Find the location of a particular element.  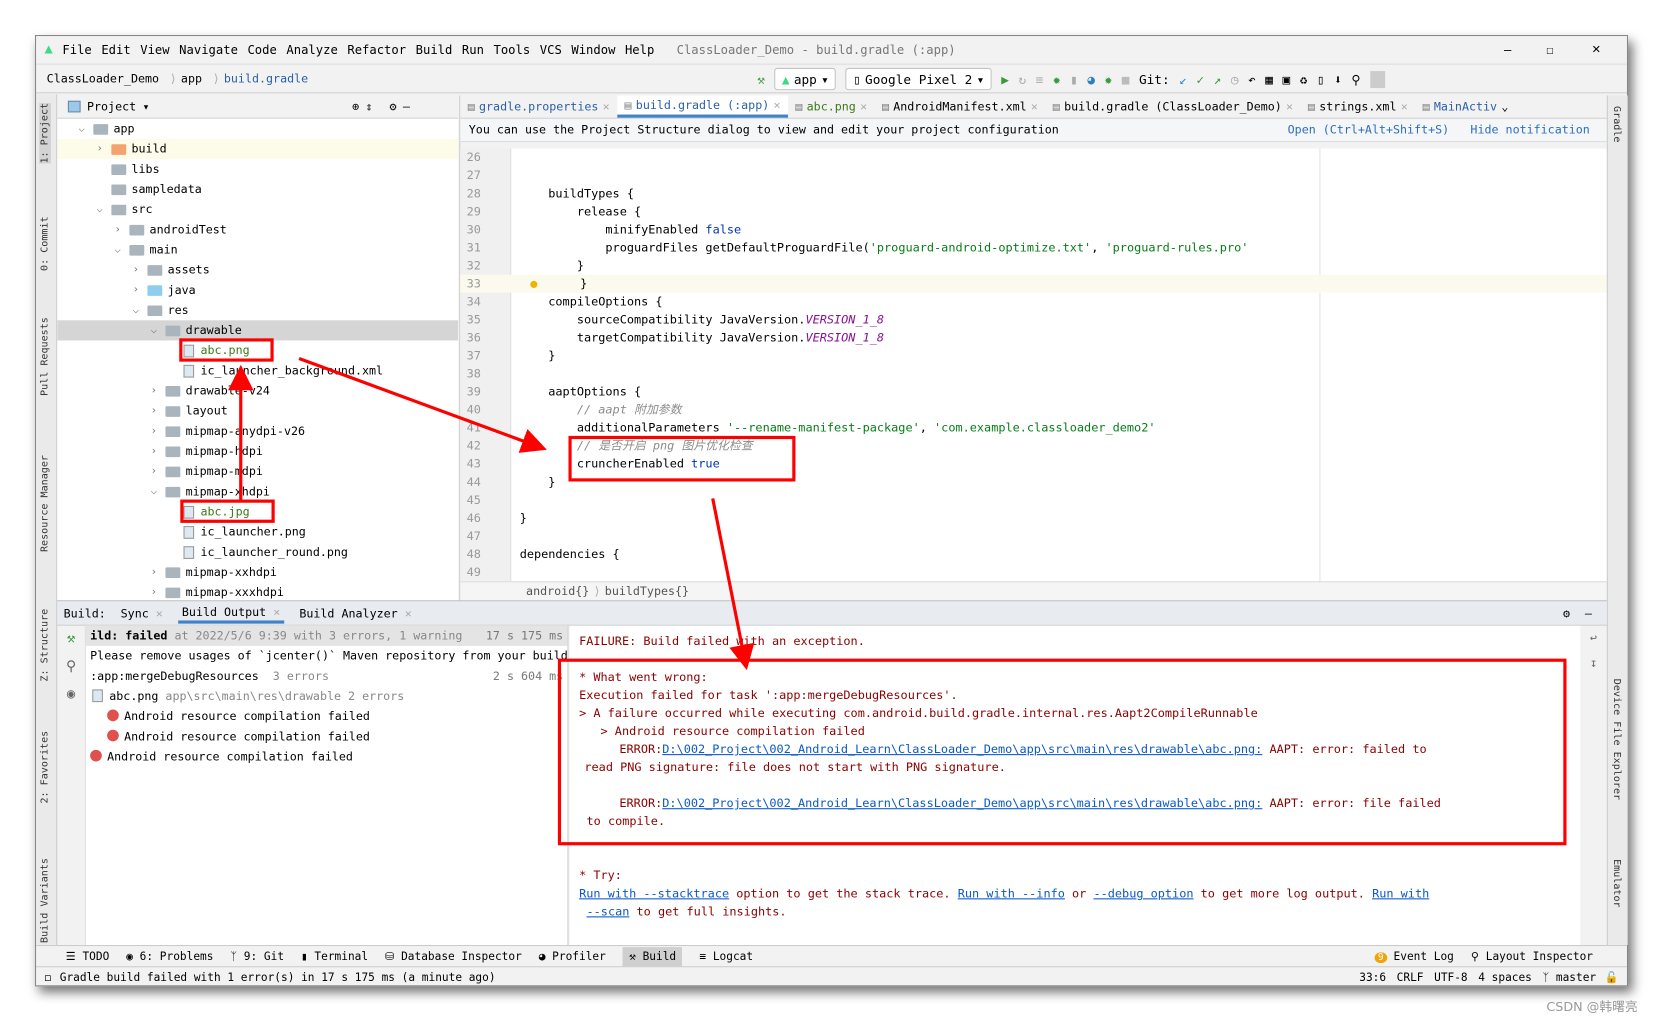

watermark: CSDN @韩曙亮 is located at coordinates (1592, 1006).